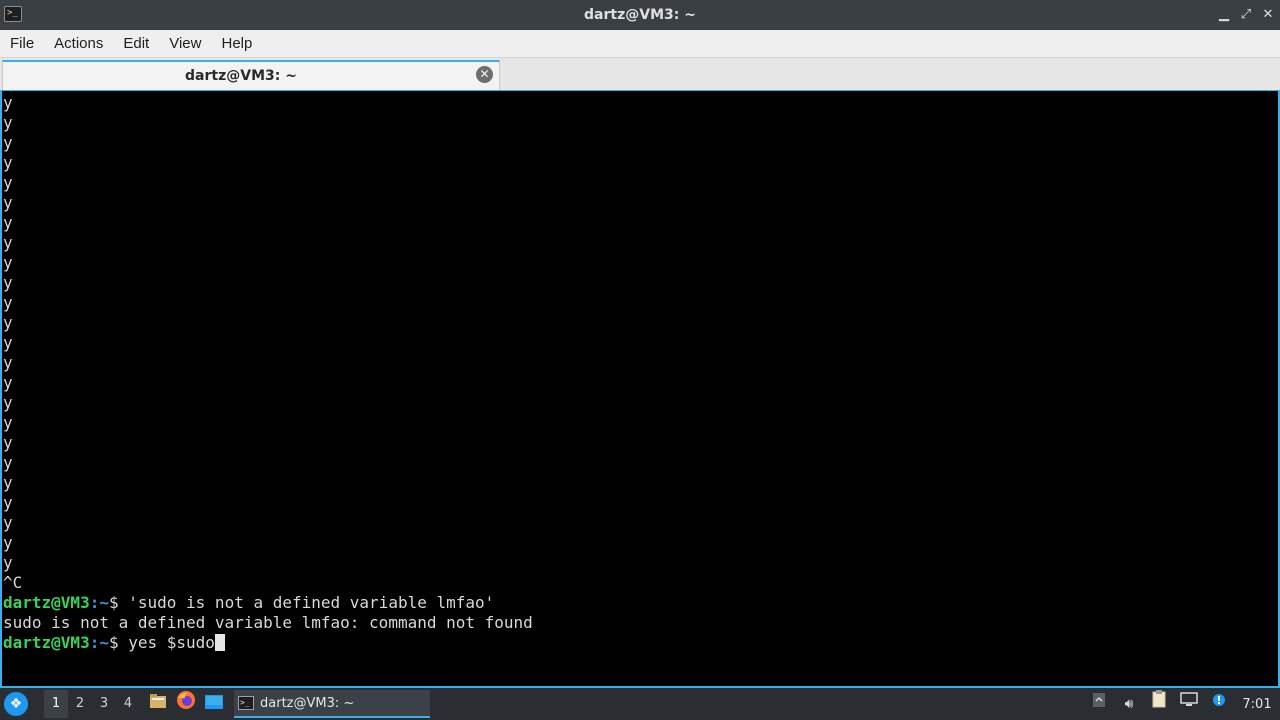 Image resolution: width=1280 pixels, height=720 pixels. Describe the element at coordinates (128, 704) in the screenshot. I see `desktop-4: 4` at that location.